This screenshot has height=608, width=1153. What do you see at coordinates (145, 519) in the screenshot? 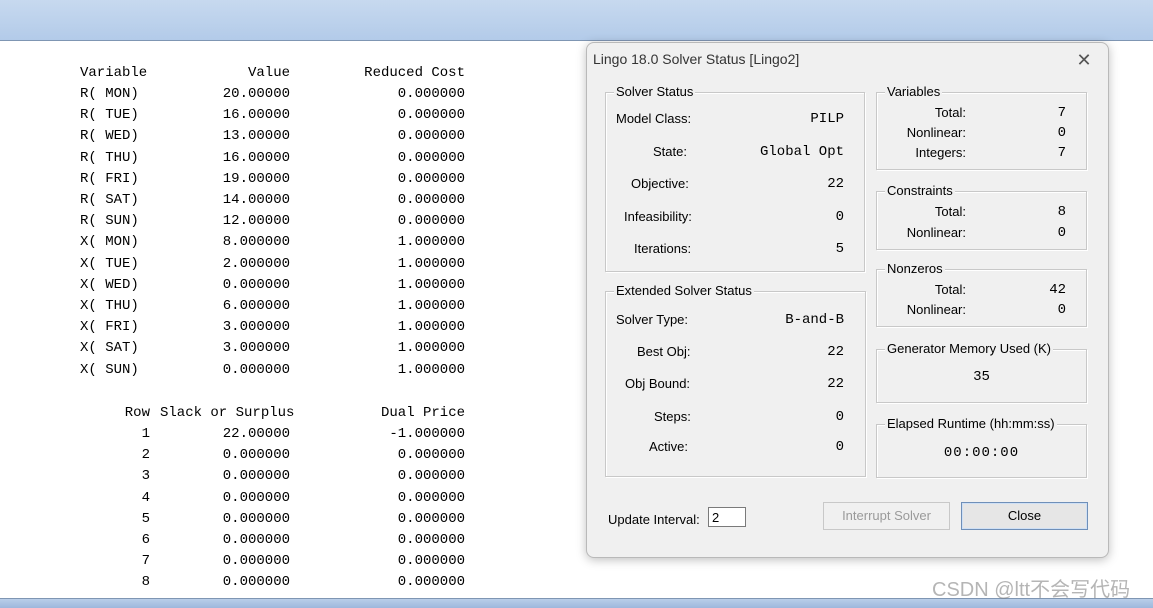
I see `row-number: 5` at bounding box center [145, 519].